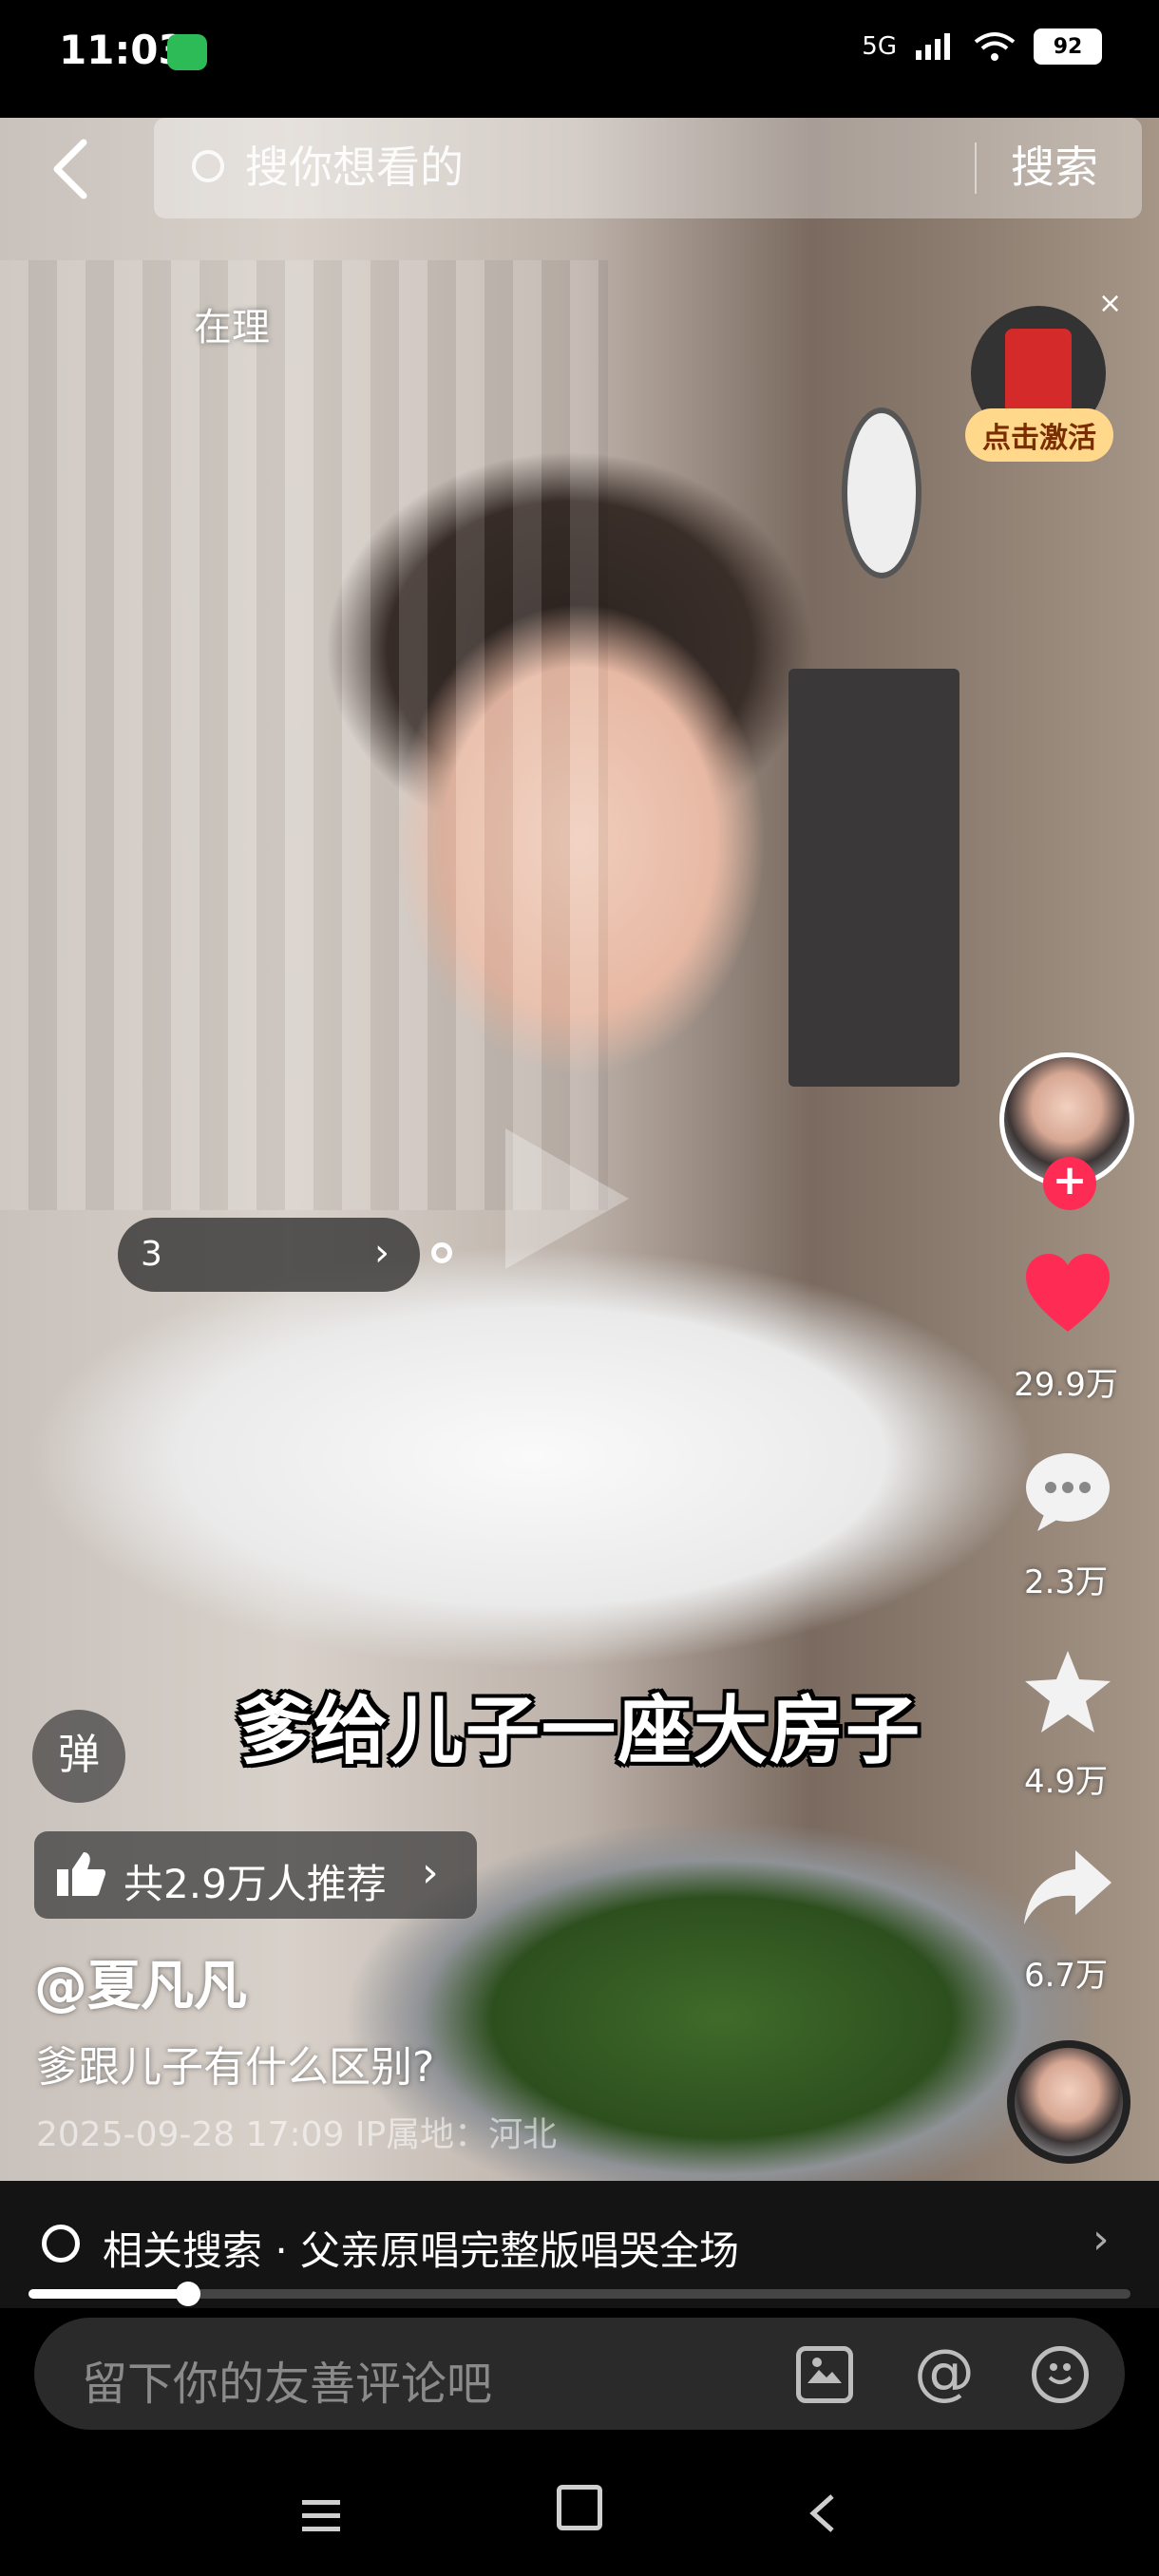  What do you see at coordinates (933, 46) in the screenshot?
I see `signal-icon` at bounding box center [933, 46].